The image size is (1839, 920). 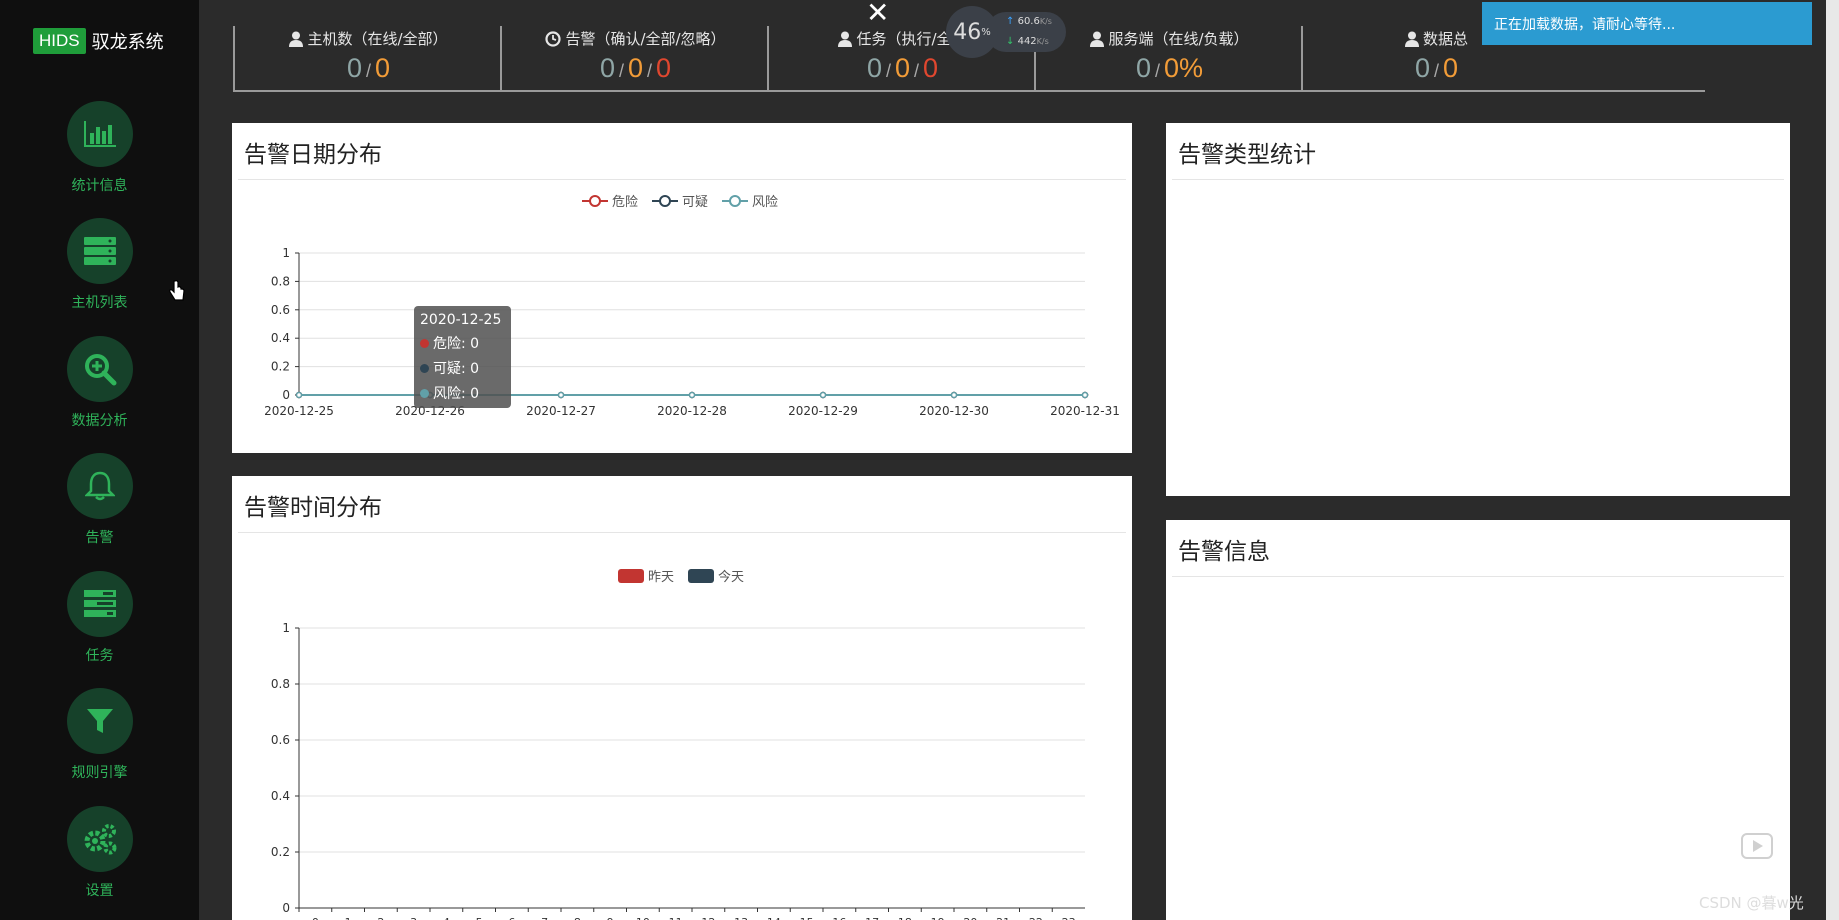 I want to click on sidebar-item-data-analysis: 数据分析, so click(x=99, y=383).